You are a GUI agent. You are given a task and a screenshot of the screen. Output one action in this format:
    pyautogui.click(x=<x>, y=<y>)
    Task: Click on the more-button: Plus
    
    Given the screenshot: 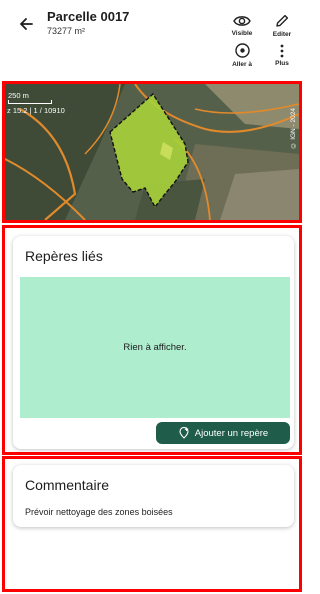 What is the action you would take?
    pyautogui.click(x=282, y=55)
    